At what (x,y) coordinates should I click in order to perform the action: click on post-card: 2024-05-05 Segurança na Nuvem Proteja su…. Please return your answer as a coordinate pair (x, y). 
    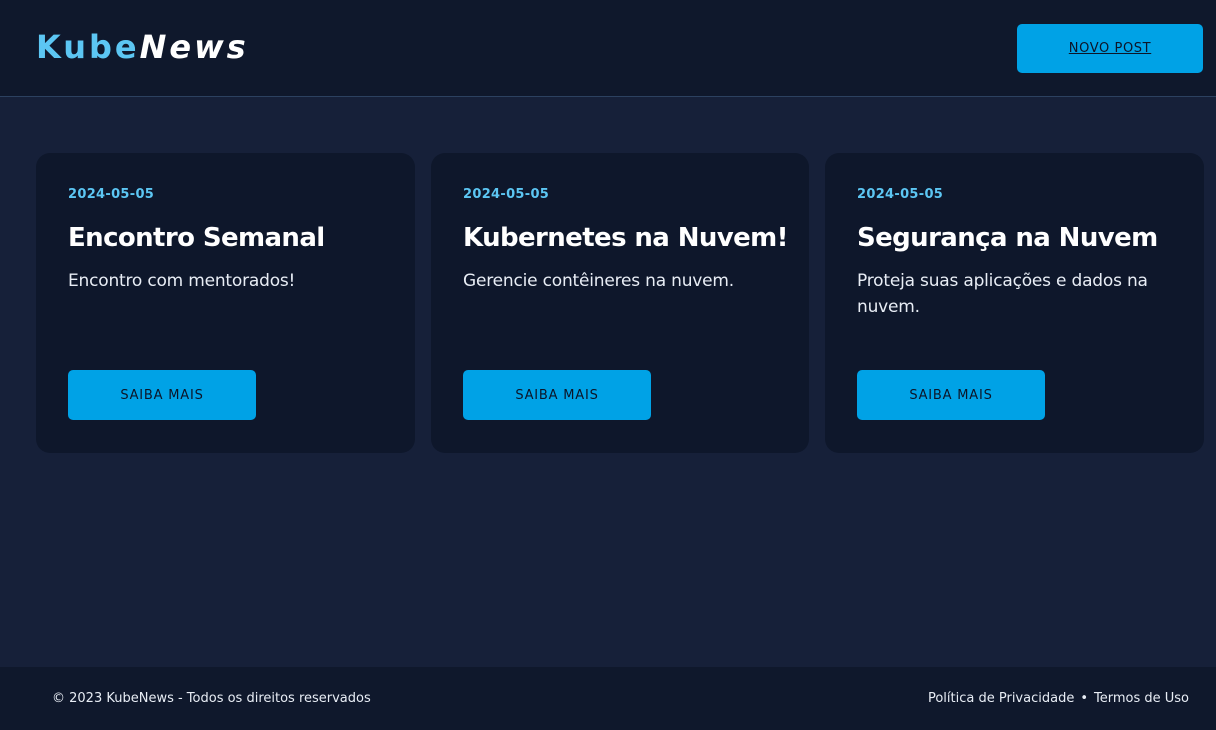
    Looking at the image, I should click on (1014, 303).